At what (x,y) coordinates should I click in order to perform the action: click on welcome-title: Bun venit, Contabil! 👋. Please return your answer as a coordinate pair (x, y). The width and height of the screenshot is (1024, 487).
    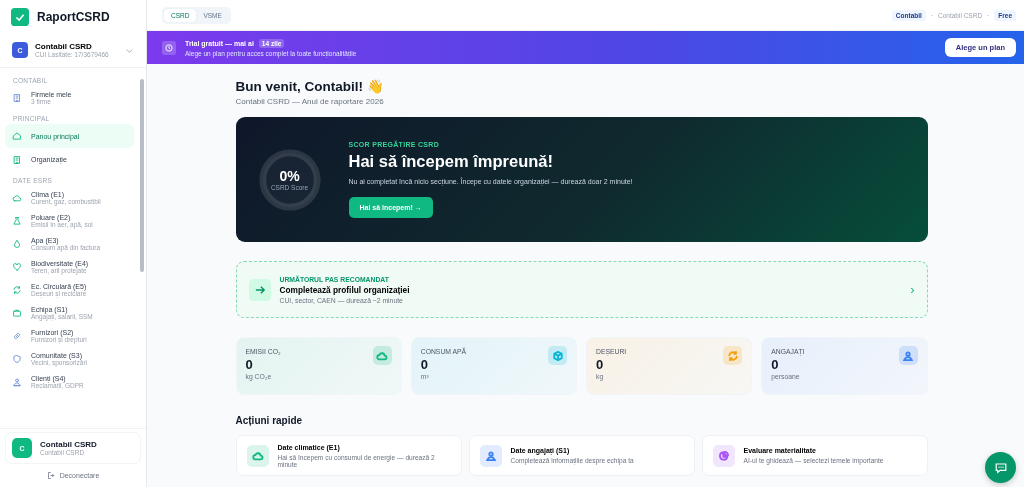
    Looking at the image, I should click on (310, 86).